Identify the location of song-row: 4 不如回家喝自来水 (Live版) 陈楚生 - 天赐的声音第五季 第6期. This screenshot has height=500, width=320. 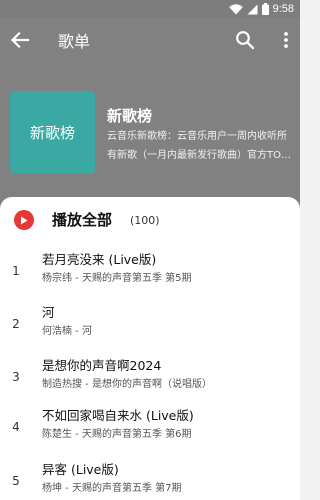
(150, 430).